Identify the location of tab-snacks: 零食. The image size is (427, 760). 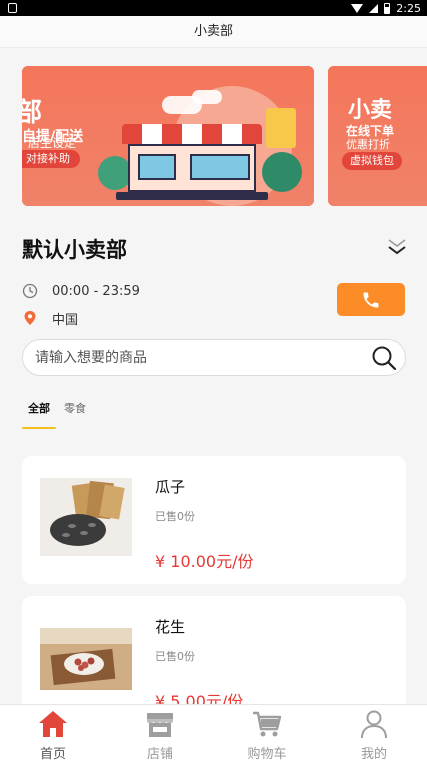
(75, 408).